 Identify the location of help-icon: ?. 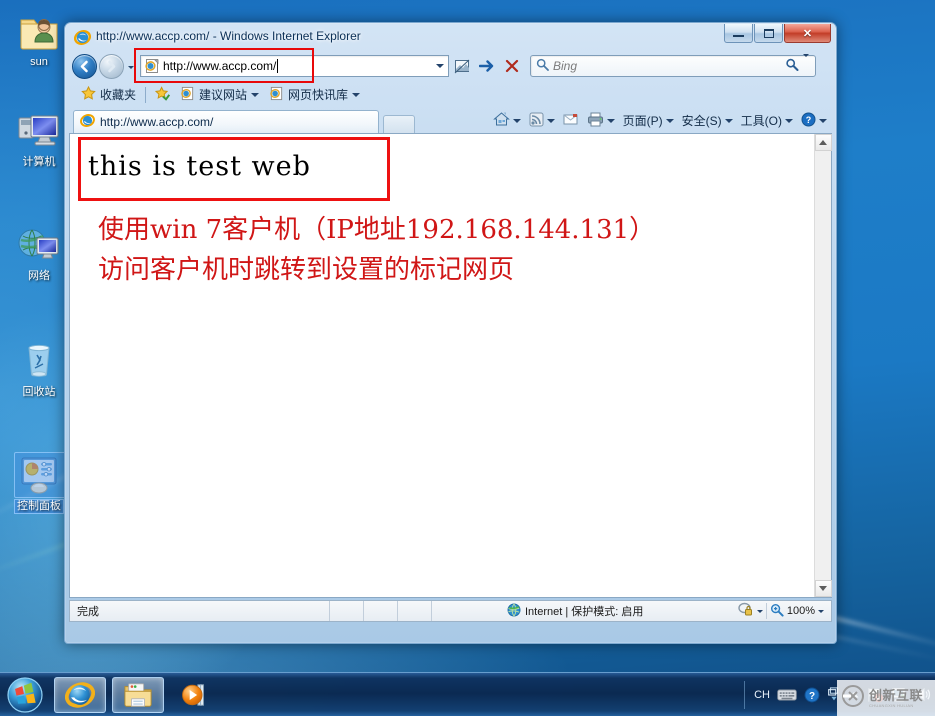
(812, 695).